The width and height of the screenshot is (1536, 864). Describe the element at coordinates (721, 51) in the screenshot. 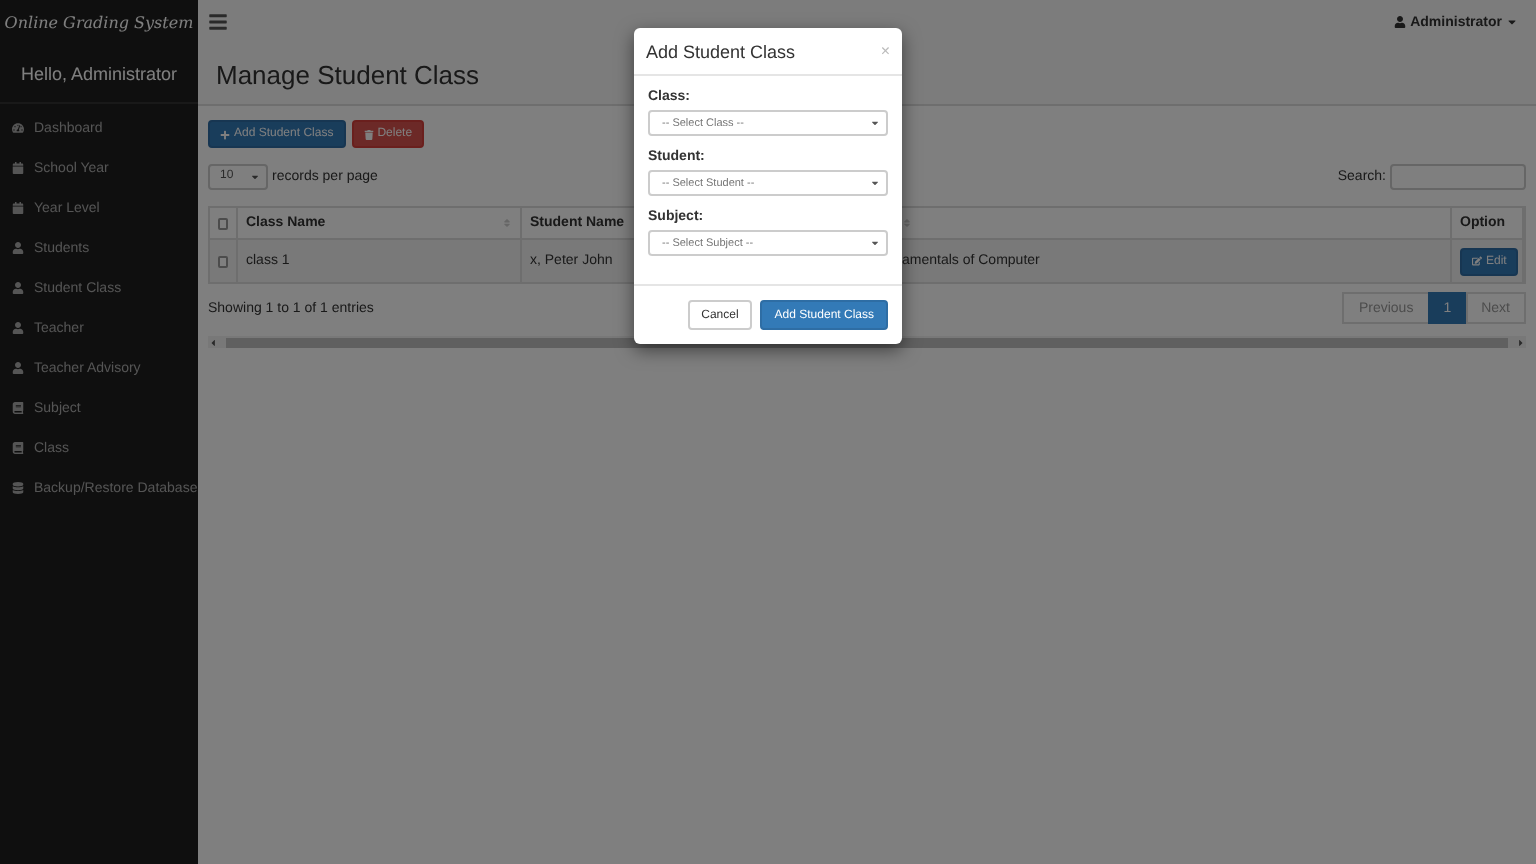

I see `modal-title: Add Student Class` at that location.